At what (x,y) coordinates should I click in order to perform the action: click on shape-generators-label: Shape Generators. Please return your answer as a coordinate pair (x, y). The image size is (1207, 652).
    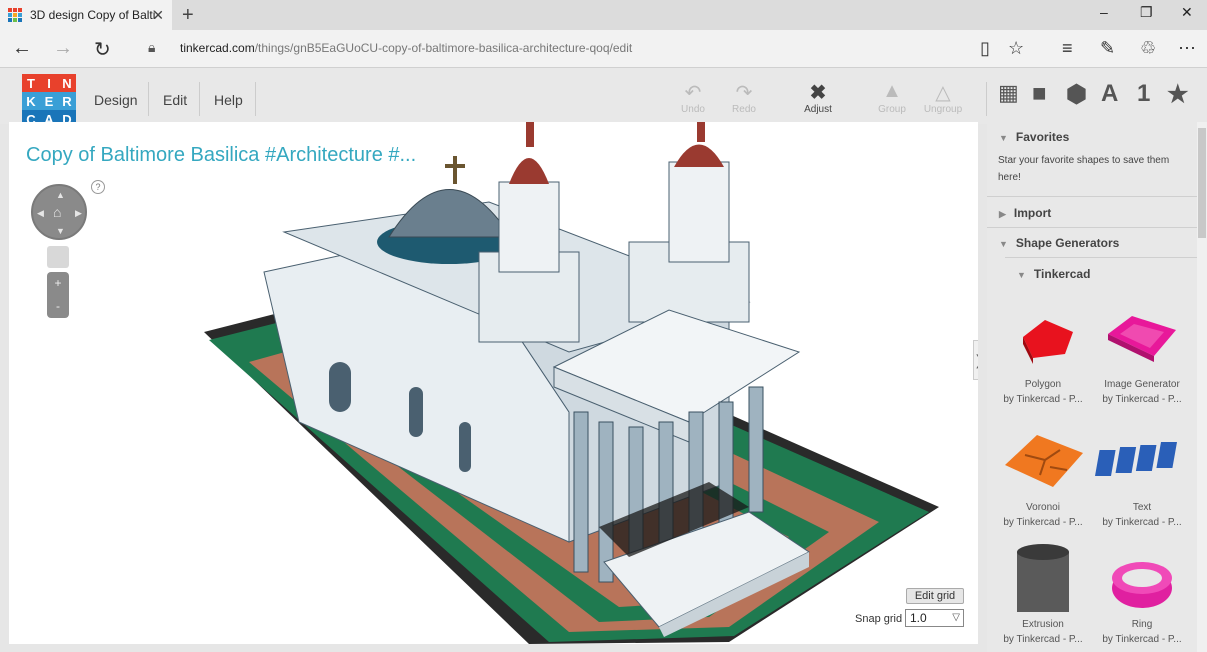
    Looking at the image, I should click on (1067, 243).